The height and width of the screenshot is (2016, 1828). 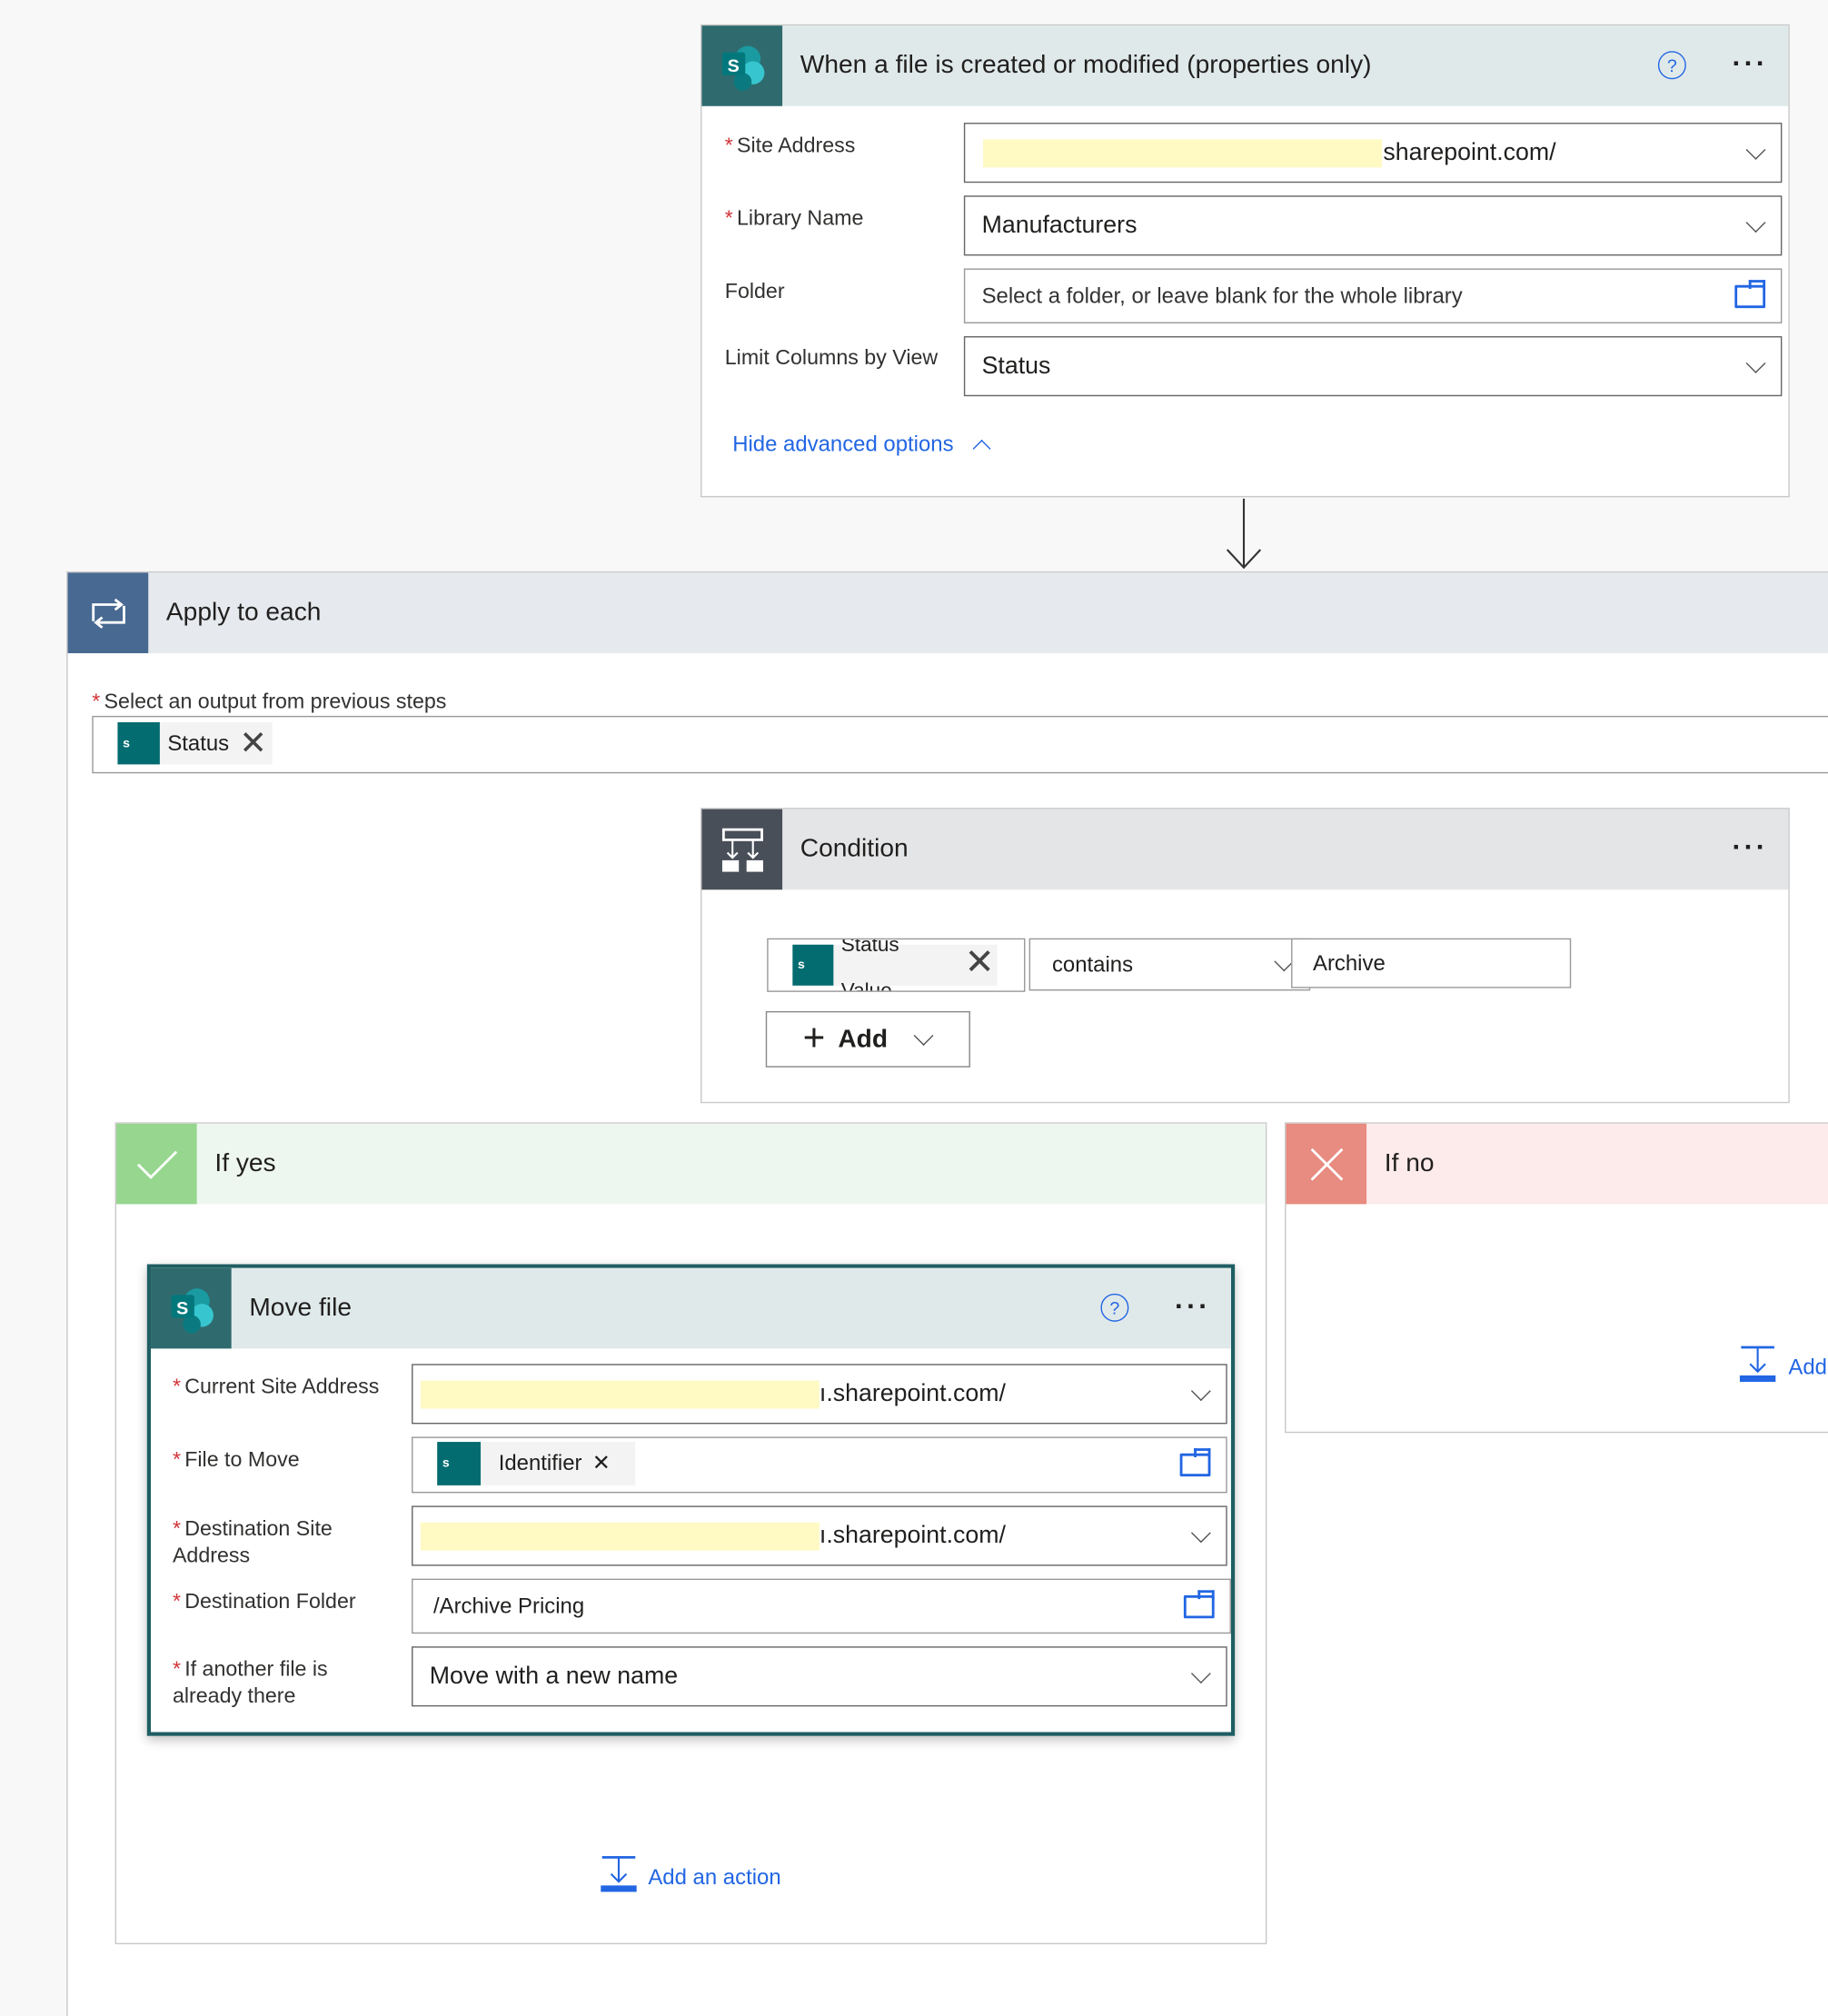 What do you see at coordinates (981, 448) in the screenshot?
I see `chevron-up-icon` at bounding box center [981, 448].